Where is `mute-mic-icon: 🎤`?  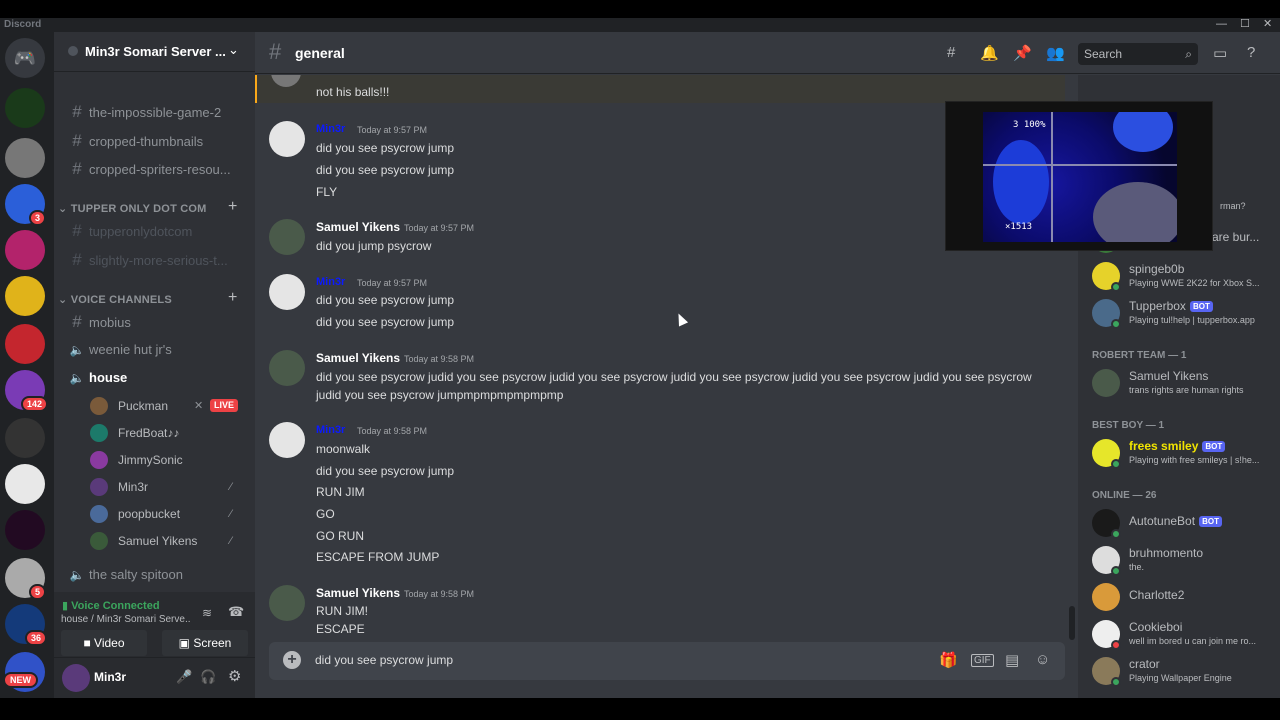
mute-mic-icon: 🎤 is located at coordinates (184, 677).